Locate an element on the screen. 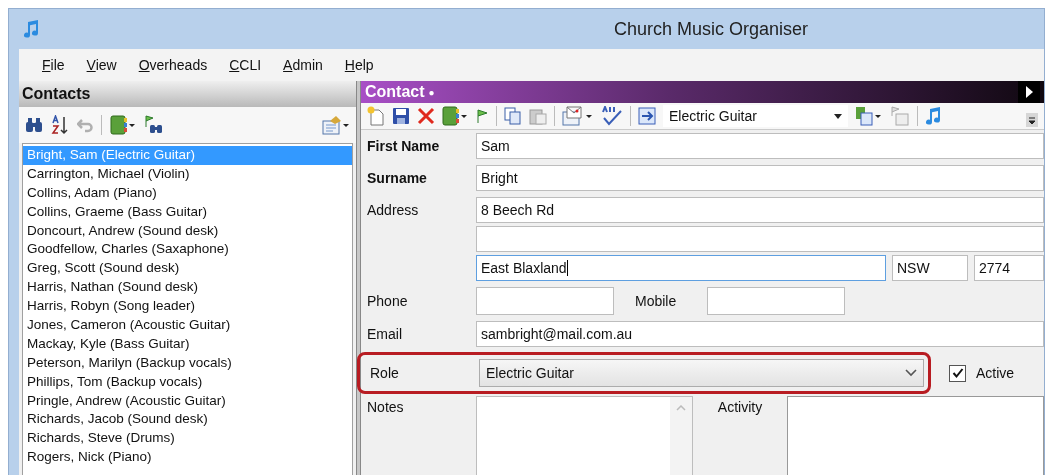 Image resolution: width=1050 pixels, height=475 pixels. unsaved-mark: ● is located at coordinates (431, 92).